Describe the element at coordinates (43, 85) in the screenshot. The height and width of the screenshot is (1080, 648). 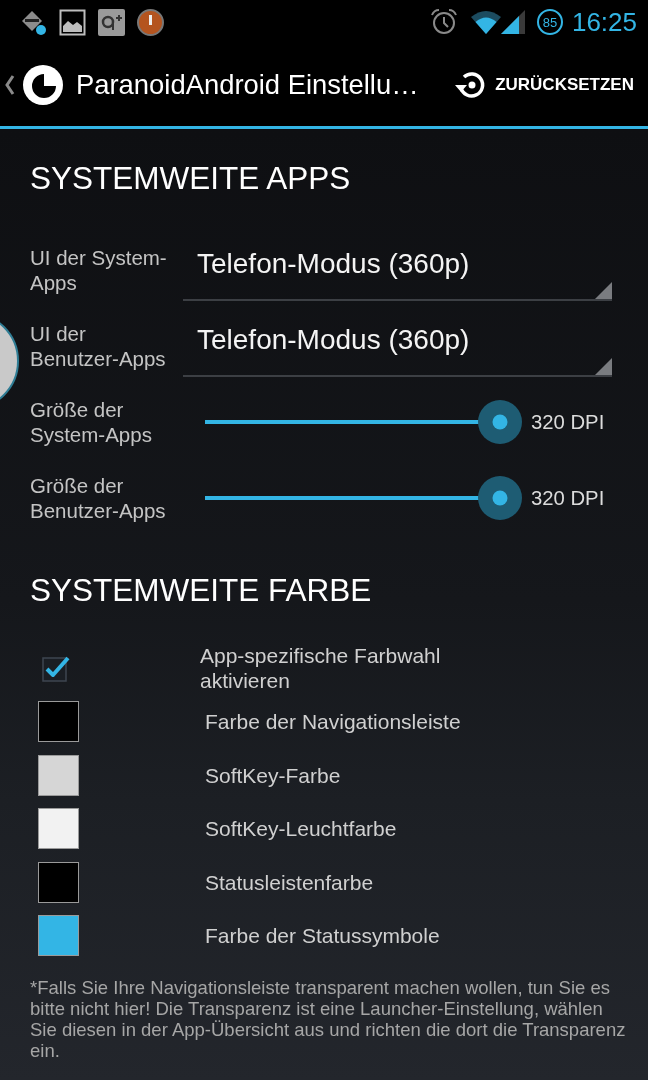
I see `app-logo-icon` at that location.